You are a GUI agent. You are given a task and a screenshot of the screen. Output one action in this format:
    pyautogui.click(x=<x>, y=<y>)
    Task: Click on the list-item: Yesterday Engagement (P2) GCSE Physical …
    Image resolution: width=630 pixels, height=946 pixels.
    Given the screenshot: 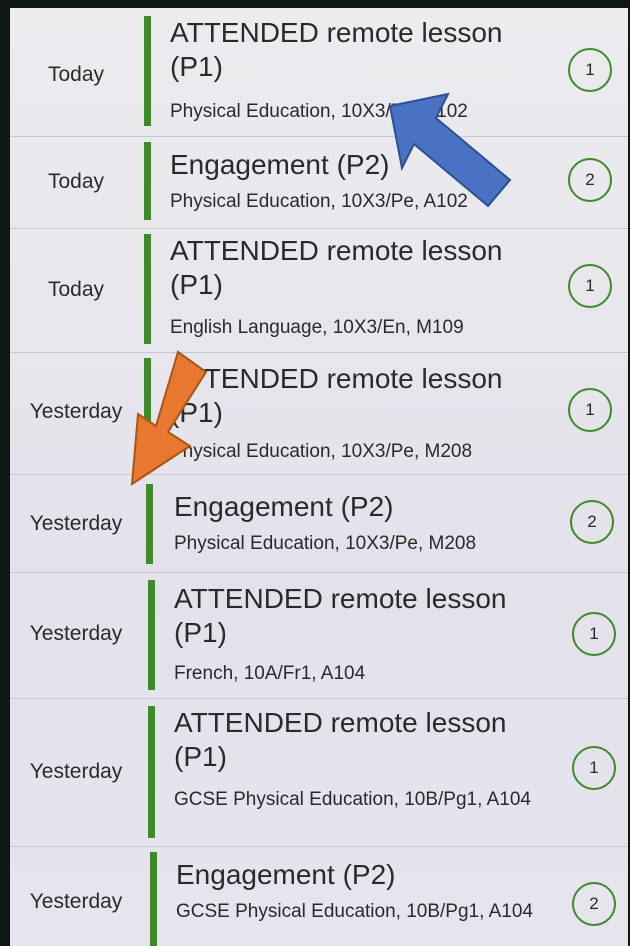 What is the action you would take?
    pyautogui.click(x=319, y=896)
    